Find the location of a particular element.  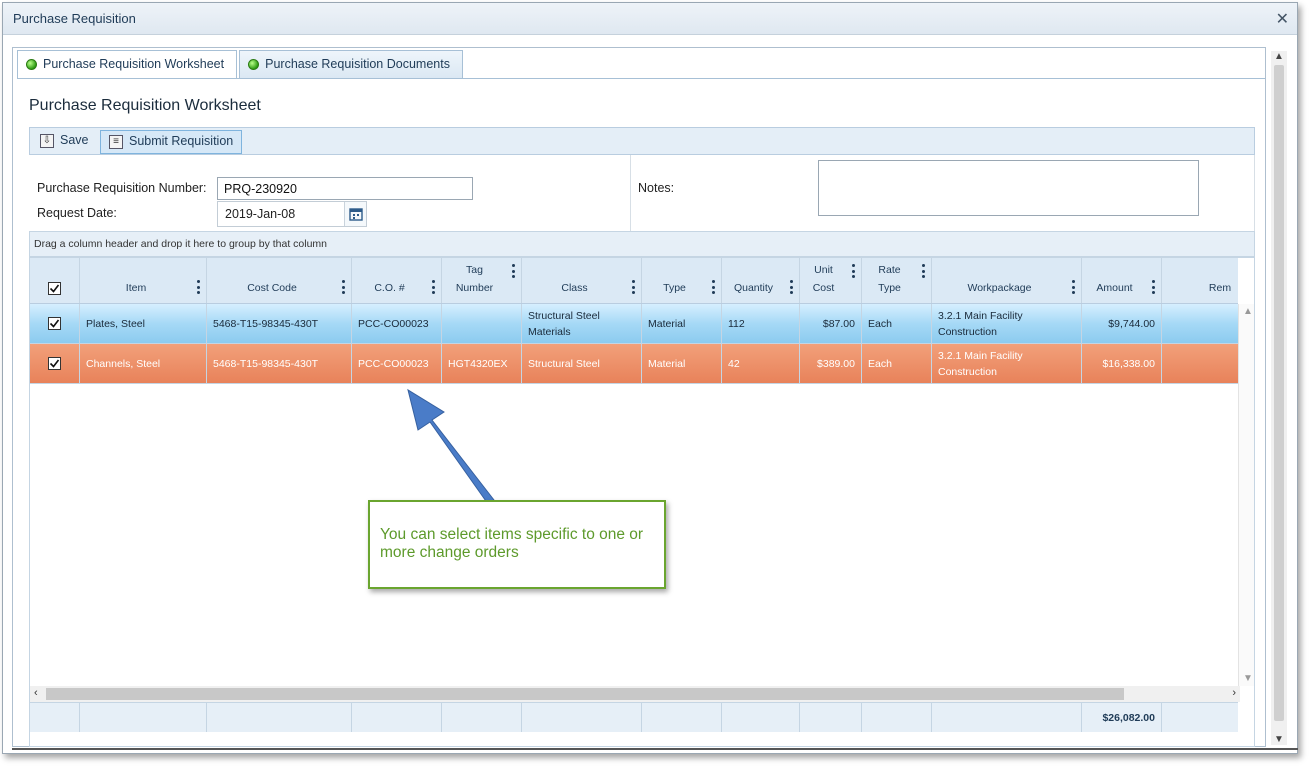

header-class: Class is located at coordinates (582, 280).